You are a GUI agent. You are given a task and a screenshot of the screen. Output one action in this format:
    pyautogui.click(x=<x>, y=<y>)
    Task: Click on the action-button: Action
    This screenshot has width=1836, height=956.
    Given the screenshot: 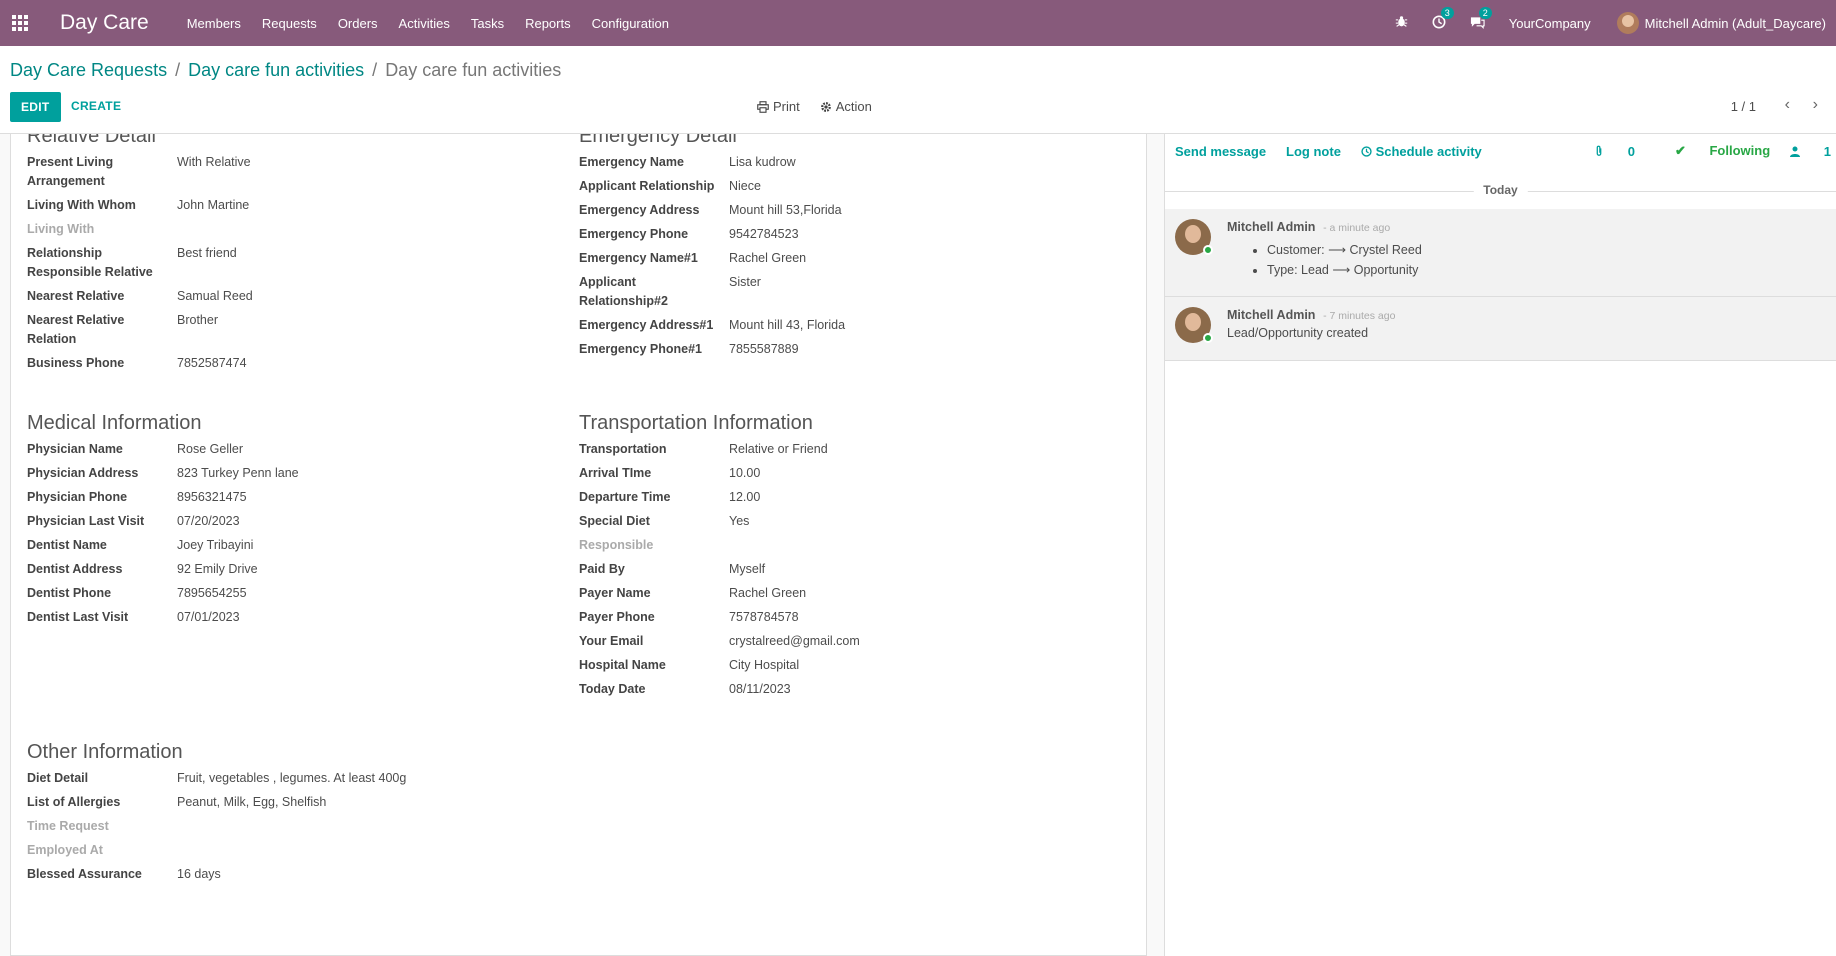 What is the action you would take?
    pyautogui.click(x=846, y=106)
    